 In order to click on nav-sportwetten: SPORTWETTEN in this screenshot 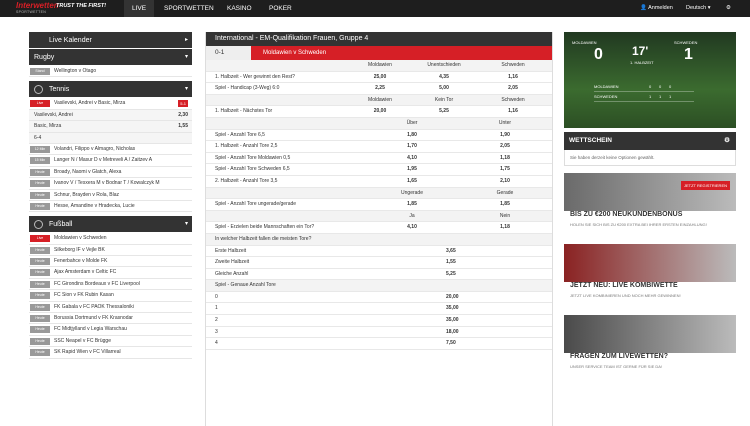, I will do `click(189, 8)`.